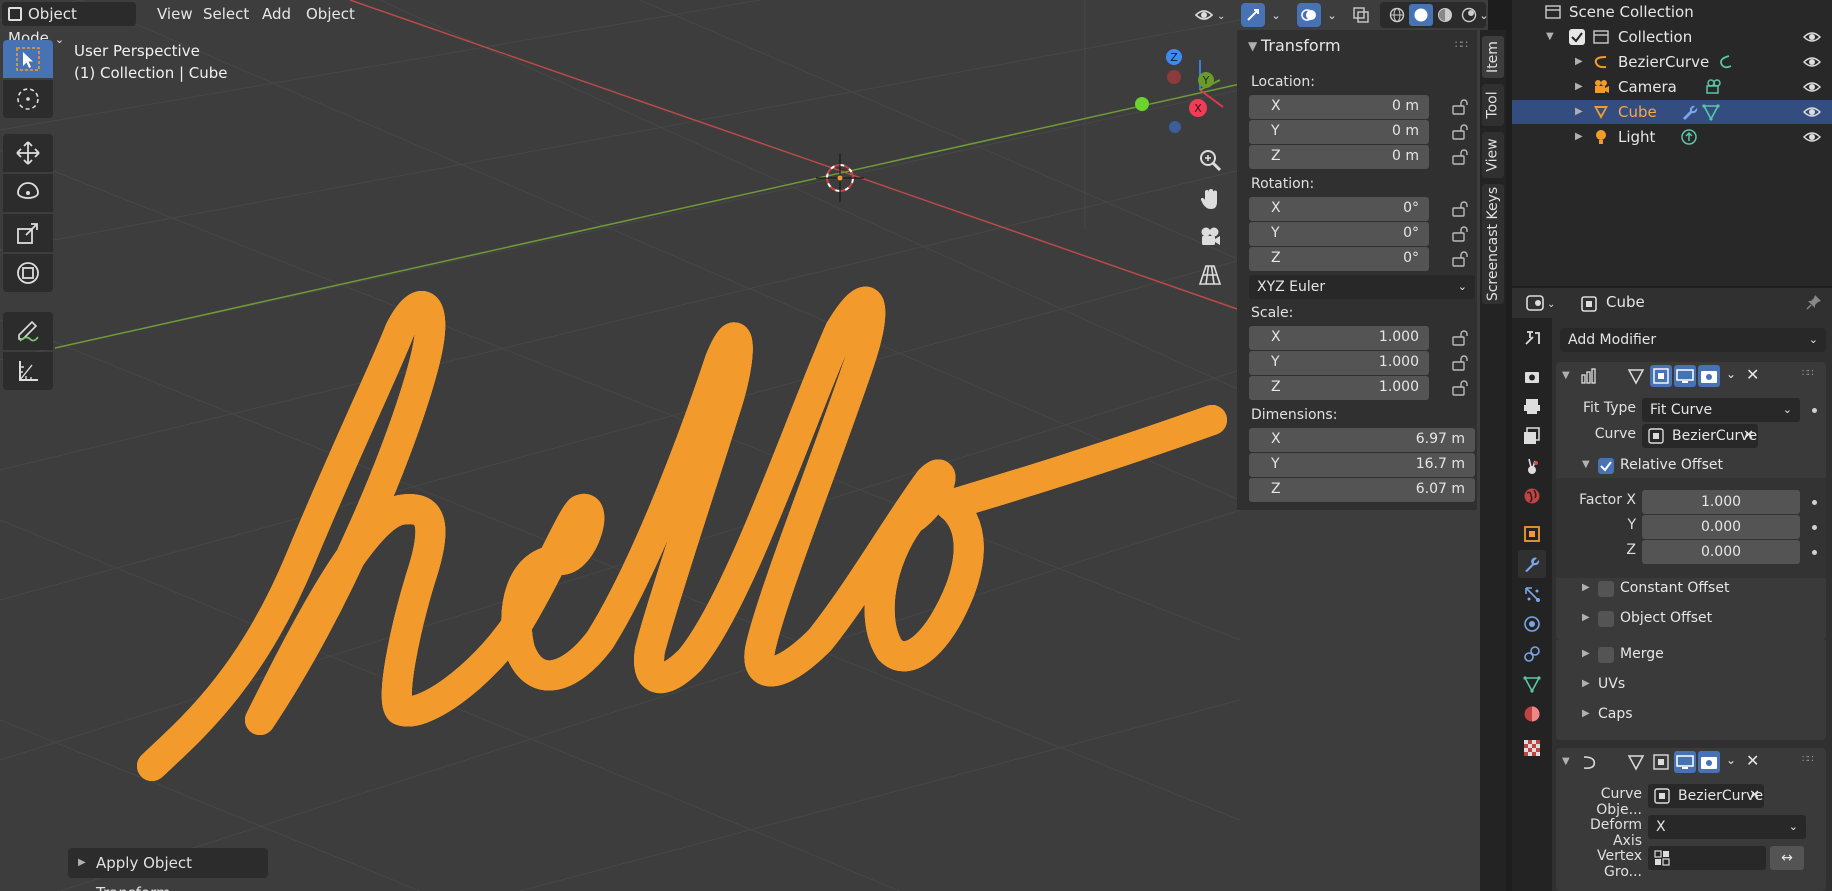 This screenshot has height=891, width=1832. Describe the element at coordinates (1731, 374) in the screenshot. I see `chevron-down-icon: ⌄` at that location.